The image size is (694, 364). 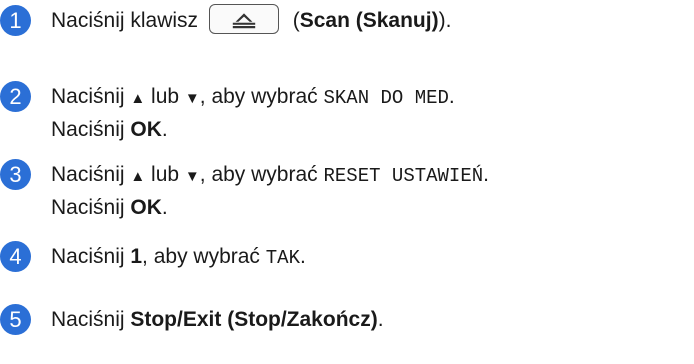 I want to click on step-number-badge: 4, so click(x=15, y=256).